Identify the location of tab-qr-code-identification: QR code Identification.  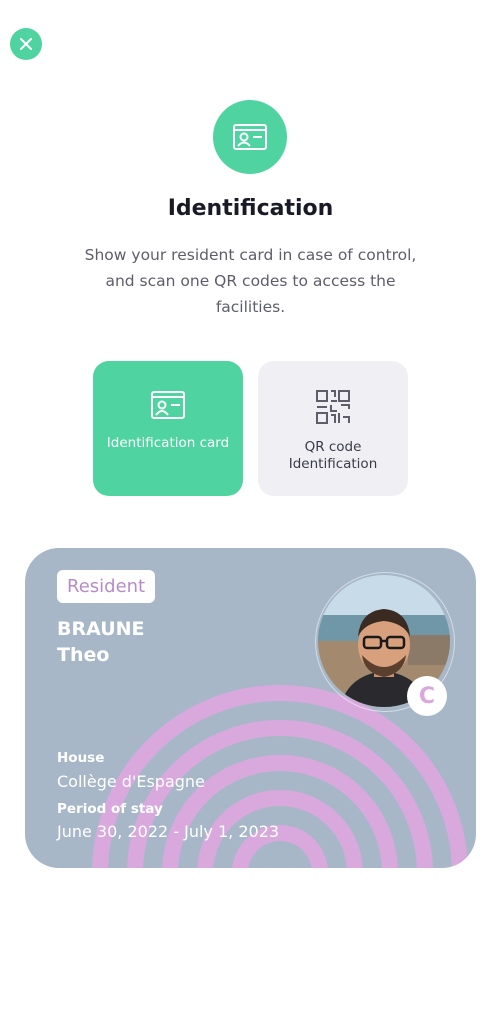
(333, 428).